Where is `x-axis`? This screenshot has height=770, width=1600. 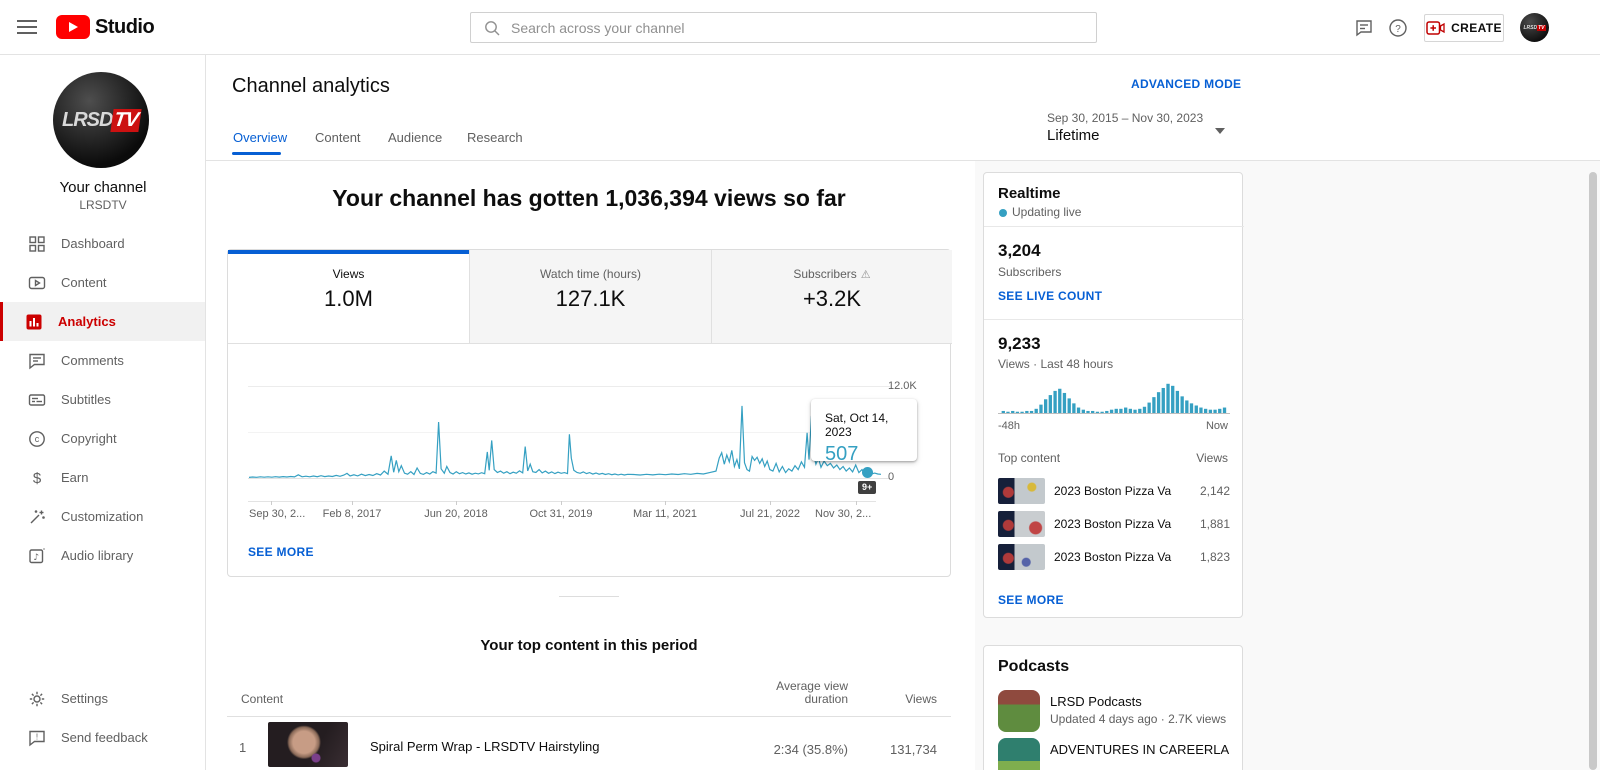
x-axis is located at coordinates (562, 501).